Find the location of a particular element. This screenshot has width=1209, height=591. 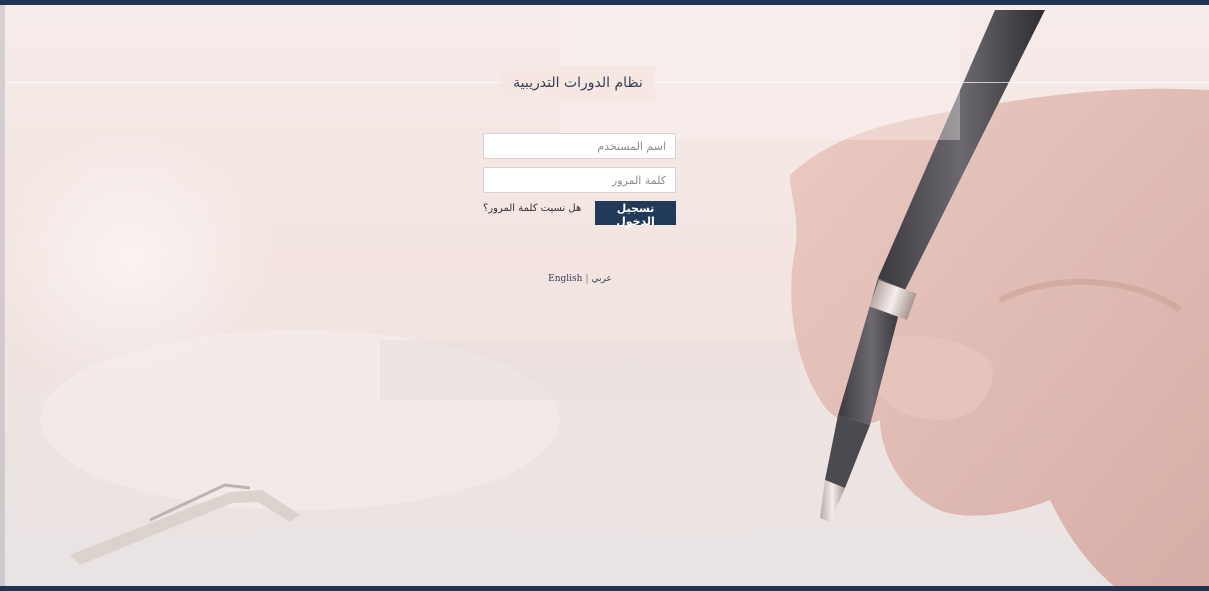

page-title-box: نظام الدورات التدريبية is located at coordinates (578, 83).